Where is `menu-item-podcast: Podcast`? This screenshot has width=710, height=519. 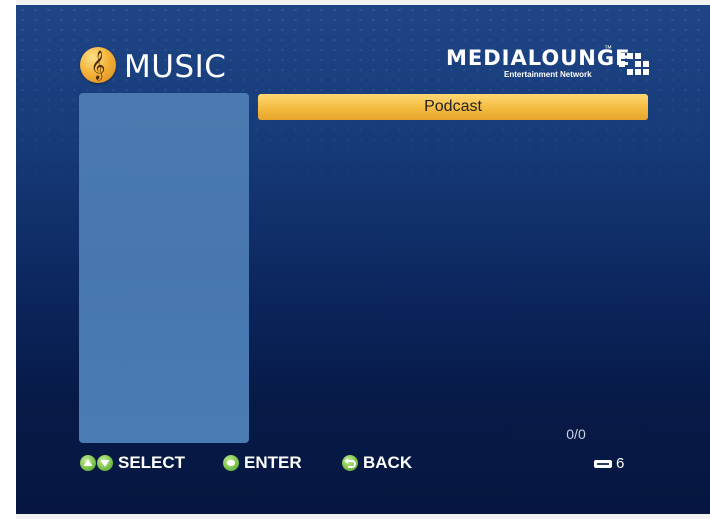 menu-item-podcast: Podcast is located at coordinates (453, 107).